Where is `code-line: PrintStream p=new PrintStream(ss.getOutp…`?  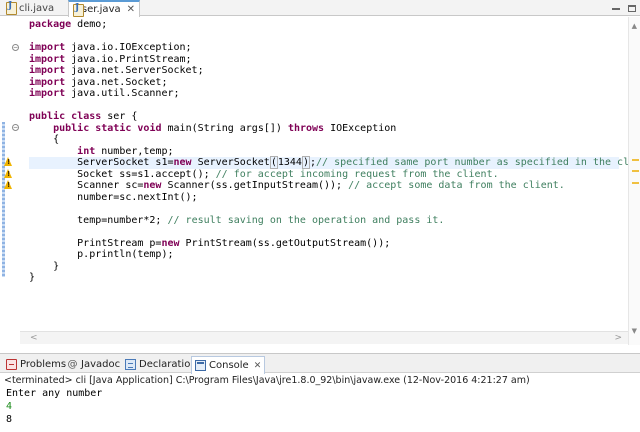
code-line: PrintStream p=new PrintStream(ss.getOutp… is located at coordinates (324, 244).